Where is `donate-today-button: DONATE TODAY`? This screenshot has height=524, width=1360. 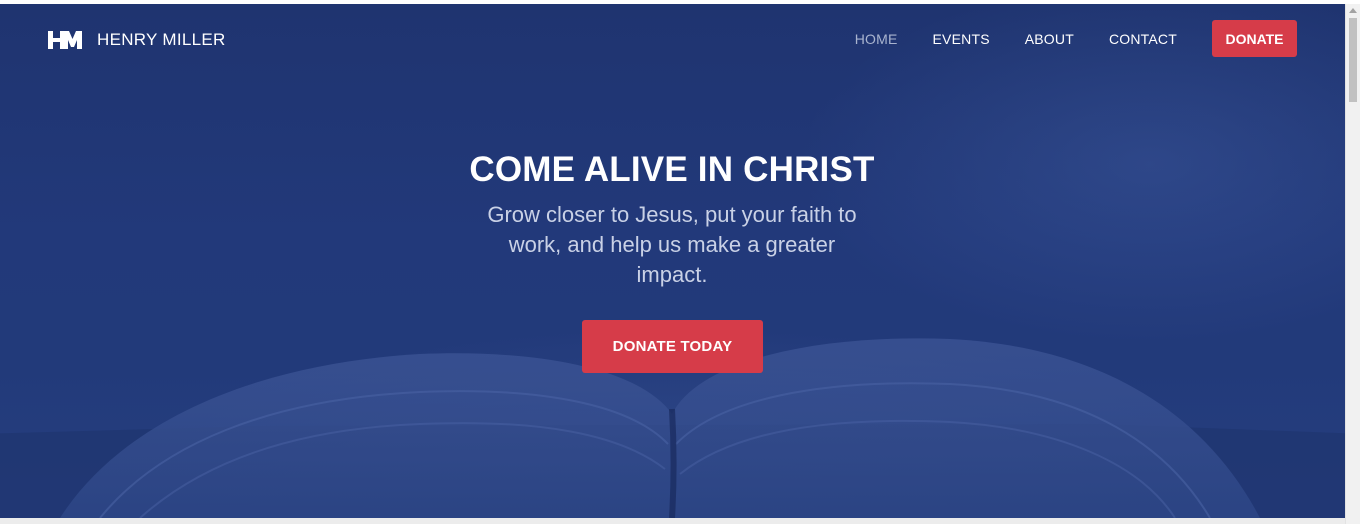 donate-today-button: DONATE TODAY is located at coordinates (672, 346).